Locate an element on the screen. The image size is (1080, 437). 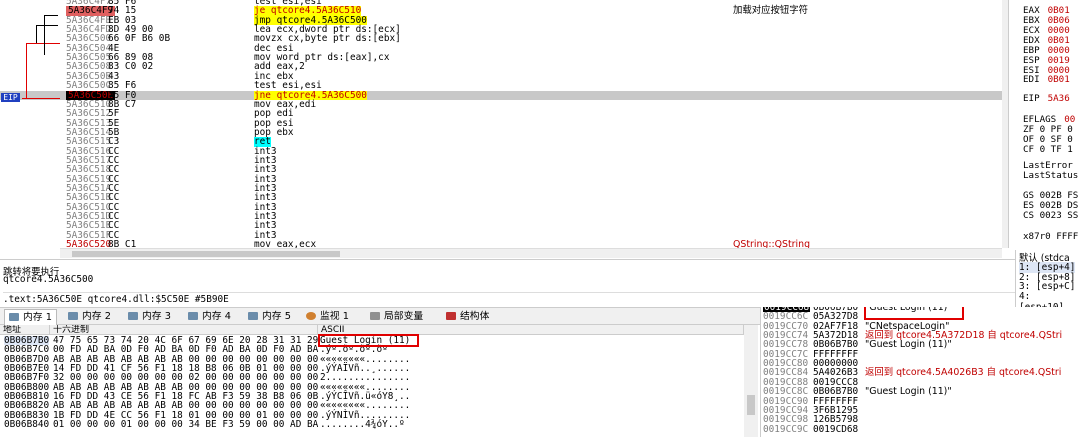
watch-icon is located at coordinates (311, 316).